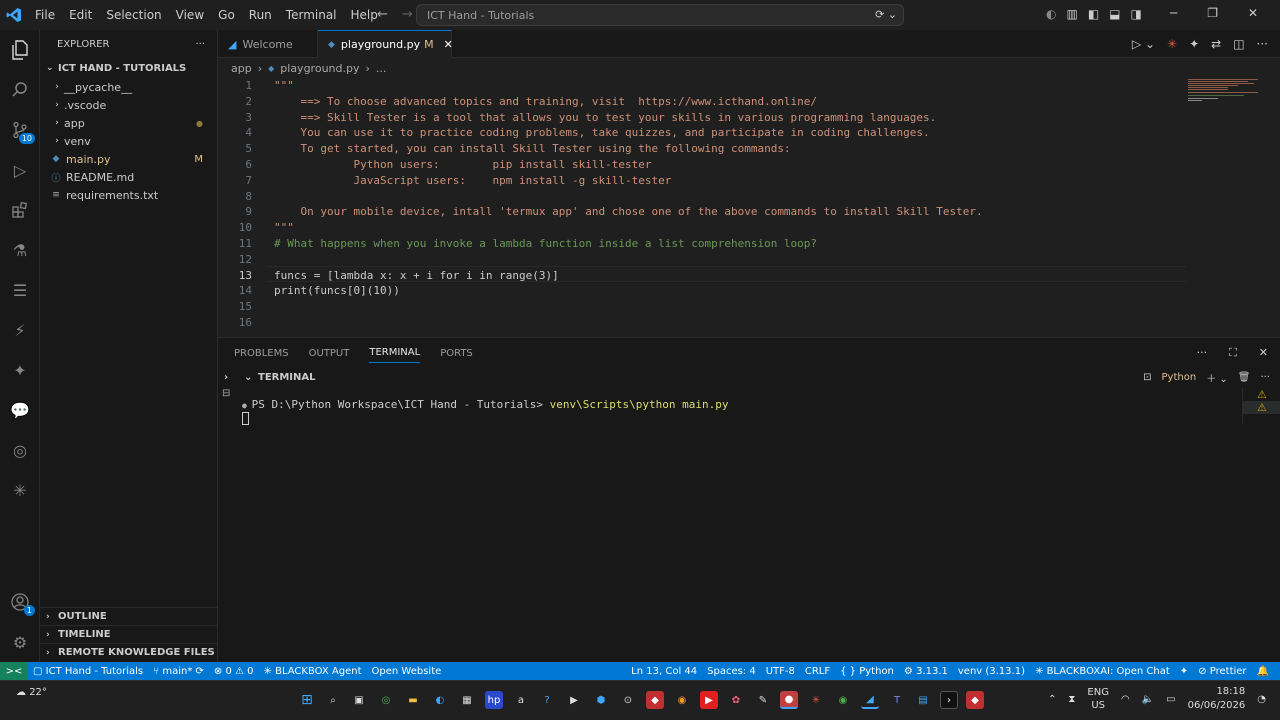 The height and width of the screenshot is (720, 1280). What do you see at coordinates (763, 700) in the screenshot?
I see `notepad-icon: ✎` at bounding box center [763, 700].